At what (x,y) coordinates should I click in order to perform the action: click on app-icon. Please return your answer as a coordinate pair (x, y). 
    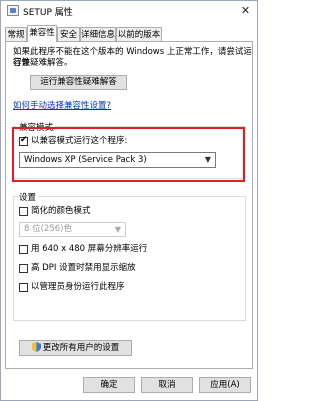
    Looking at the image, I should click on (13, 10).